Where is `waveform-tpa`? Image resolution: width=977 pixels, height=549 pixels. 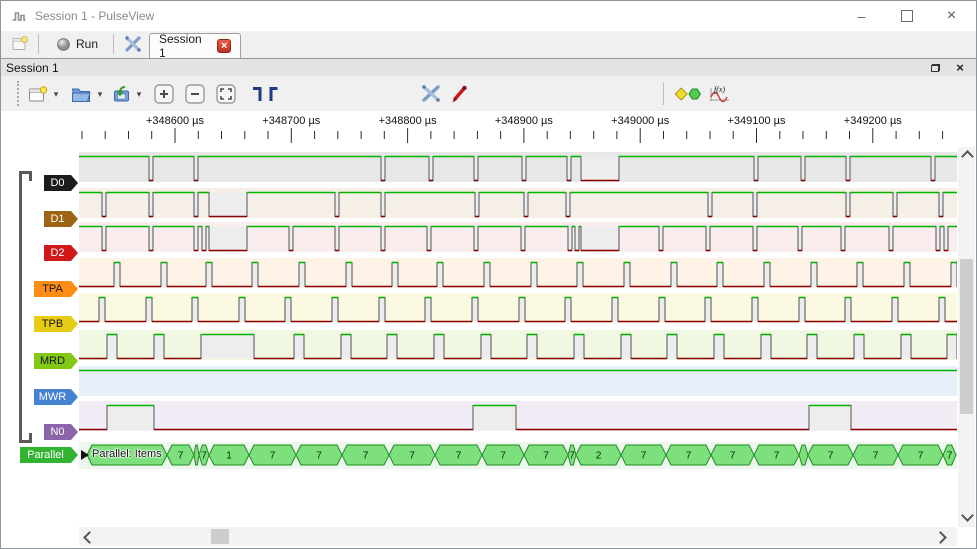 waveform-tpa is located at coordinates (518, 274).